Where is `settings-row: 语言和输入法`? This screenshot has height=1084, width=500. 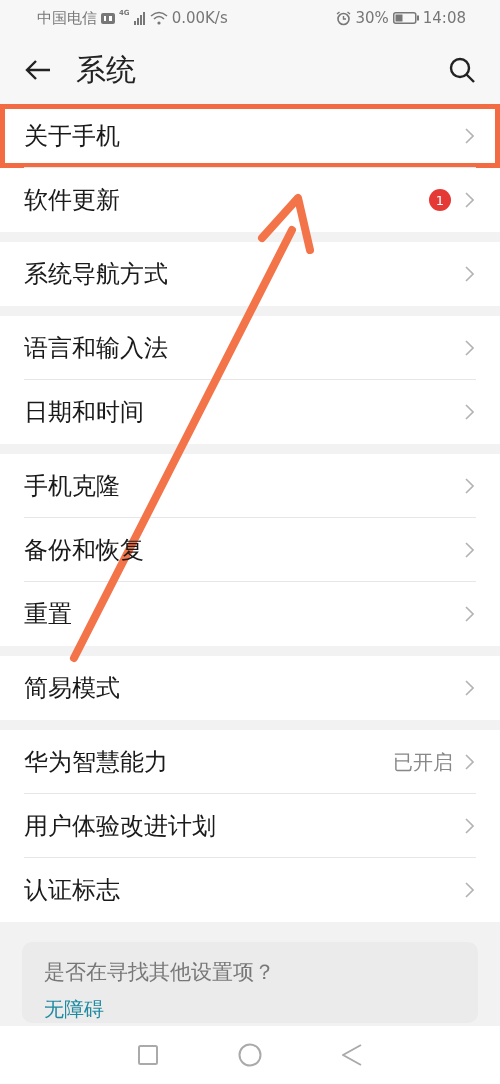 settings-row: 语言和输入法 is located at coordinates (250, 348).